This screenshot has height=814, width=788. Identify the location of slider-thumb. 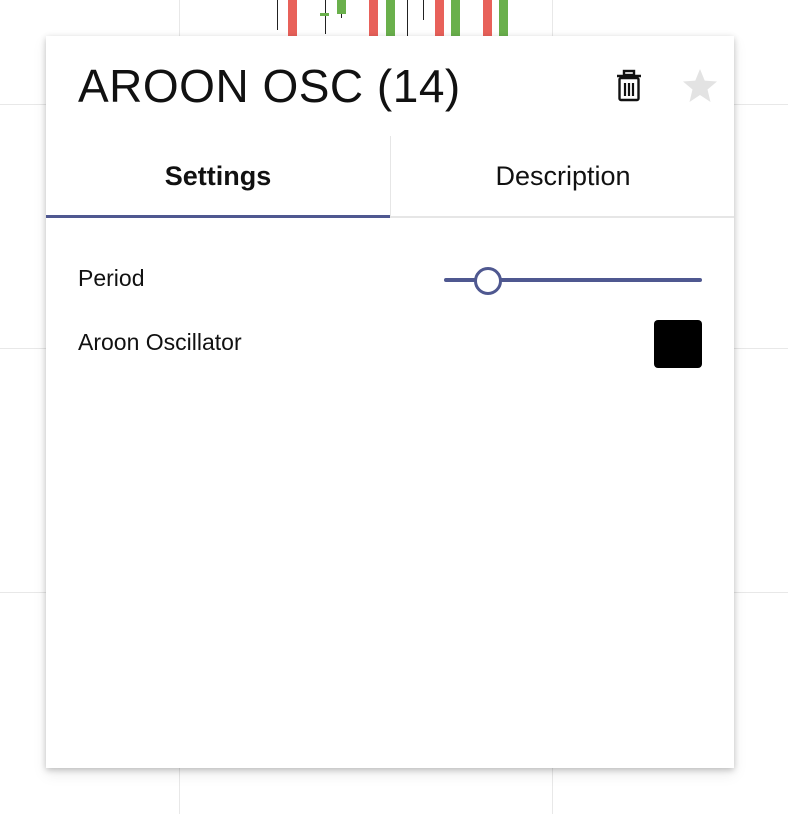
(488, 281).